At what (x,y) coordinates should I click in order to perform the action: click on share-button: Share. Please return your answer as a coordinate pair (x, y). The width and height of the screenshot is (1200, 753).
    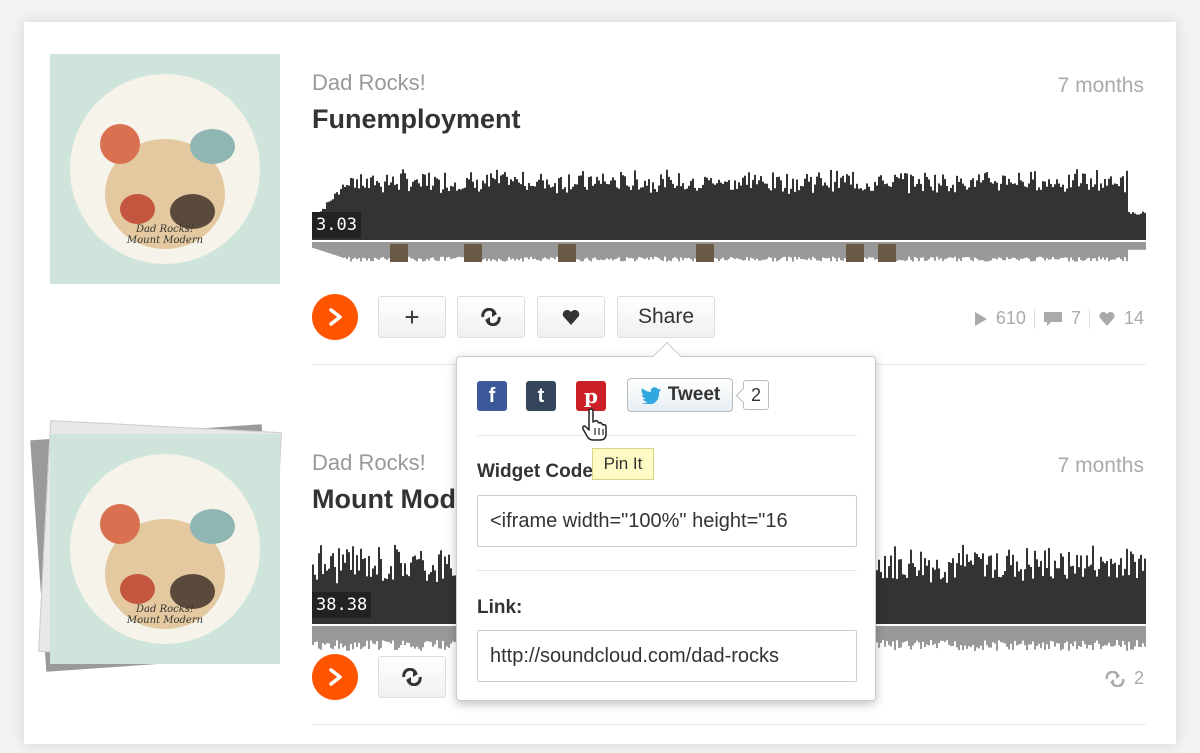
    Looking at the image, I should click on (666, 317).